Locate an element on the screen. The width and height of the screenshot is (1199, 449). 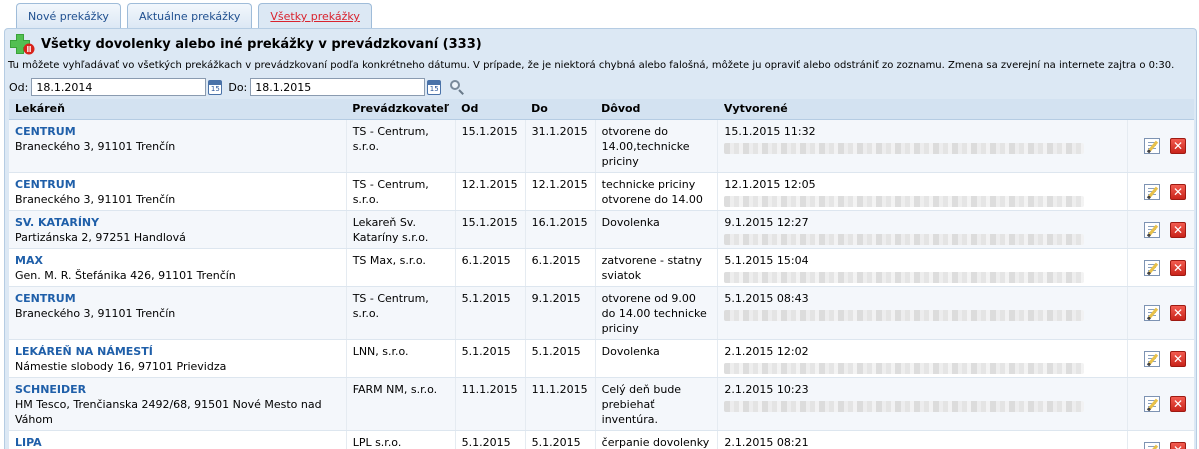
pharmacy-name-link: SCHNEIDER is located at coordinates (177, 389).